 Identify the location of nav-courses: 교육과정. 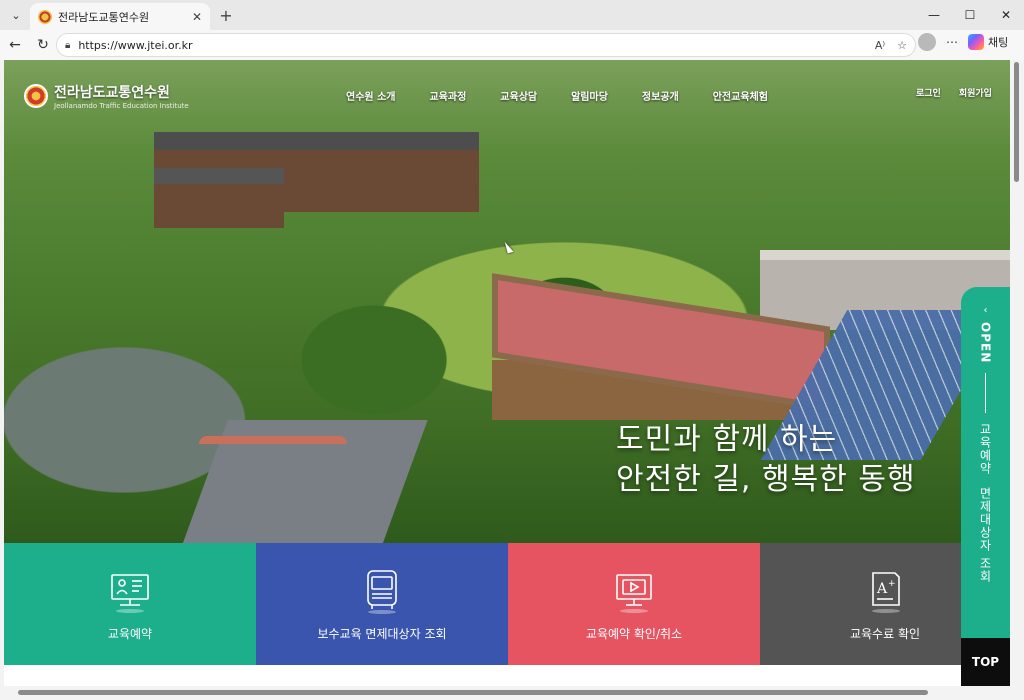
(455, 95).